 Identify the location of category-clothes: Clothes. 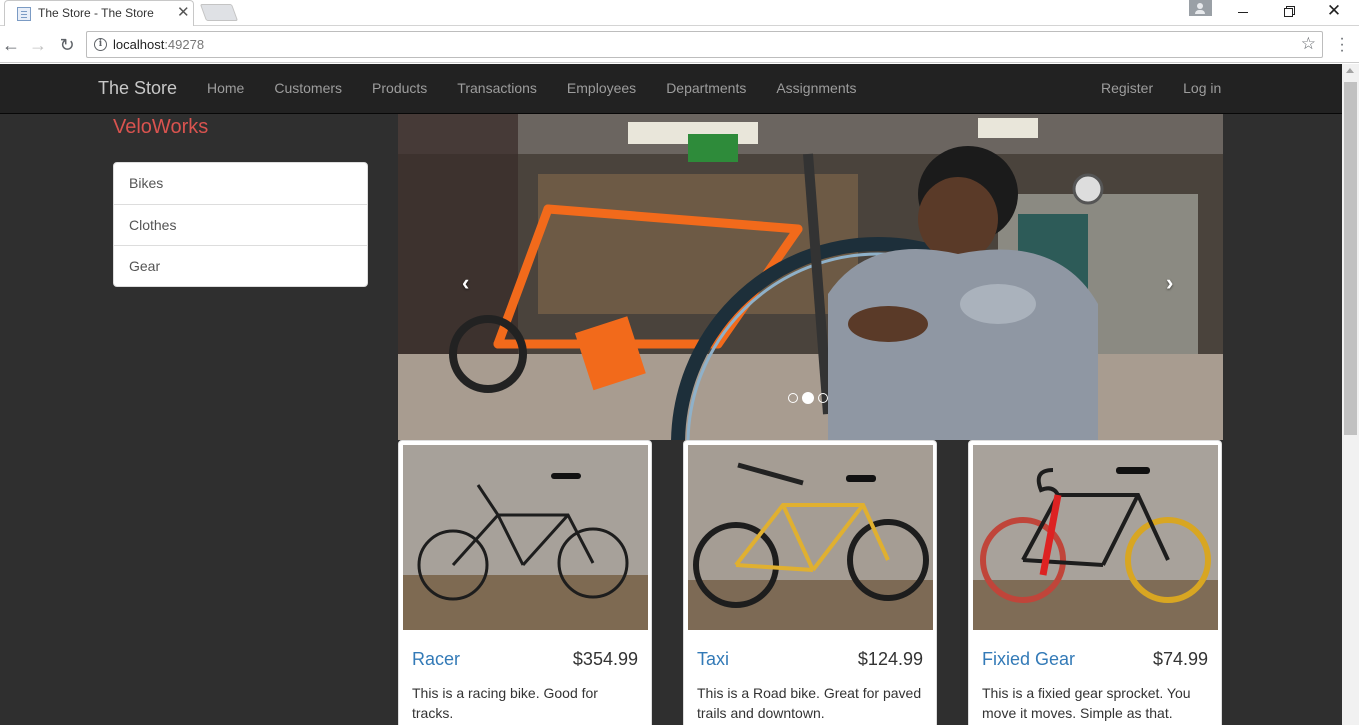
(240, 224).